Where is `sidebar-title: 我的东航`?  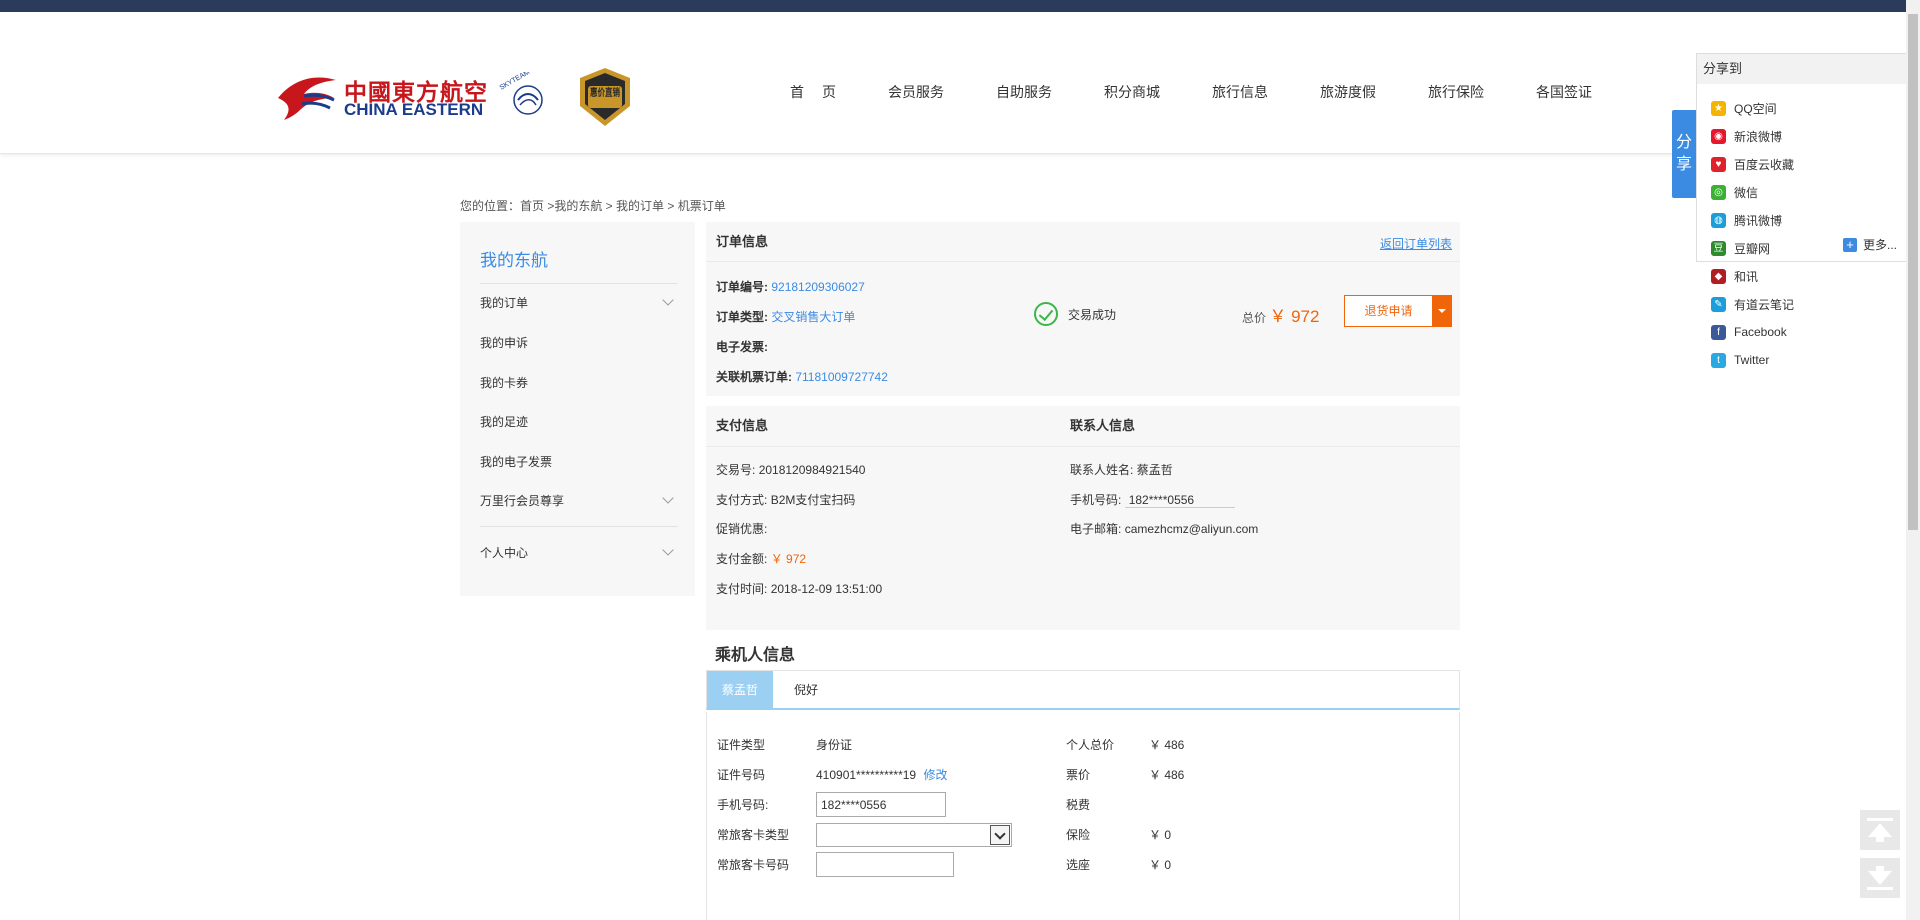
sidebar-title: 我的东航 is located at coordinates (579, 265).